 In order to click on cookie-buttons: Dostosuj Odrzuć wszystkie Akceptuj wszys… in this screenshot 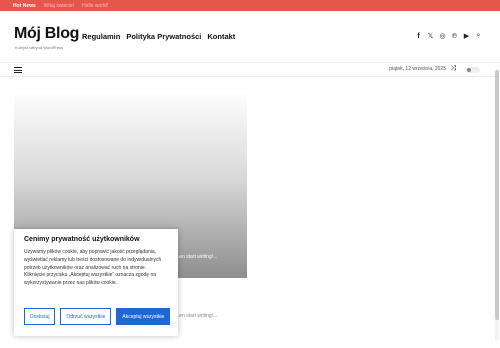, I will do `click(97, 316)`.